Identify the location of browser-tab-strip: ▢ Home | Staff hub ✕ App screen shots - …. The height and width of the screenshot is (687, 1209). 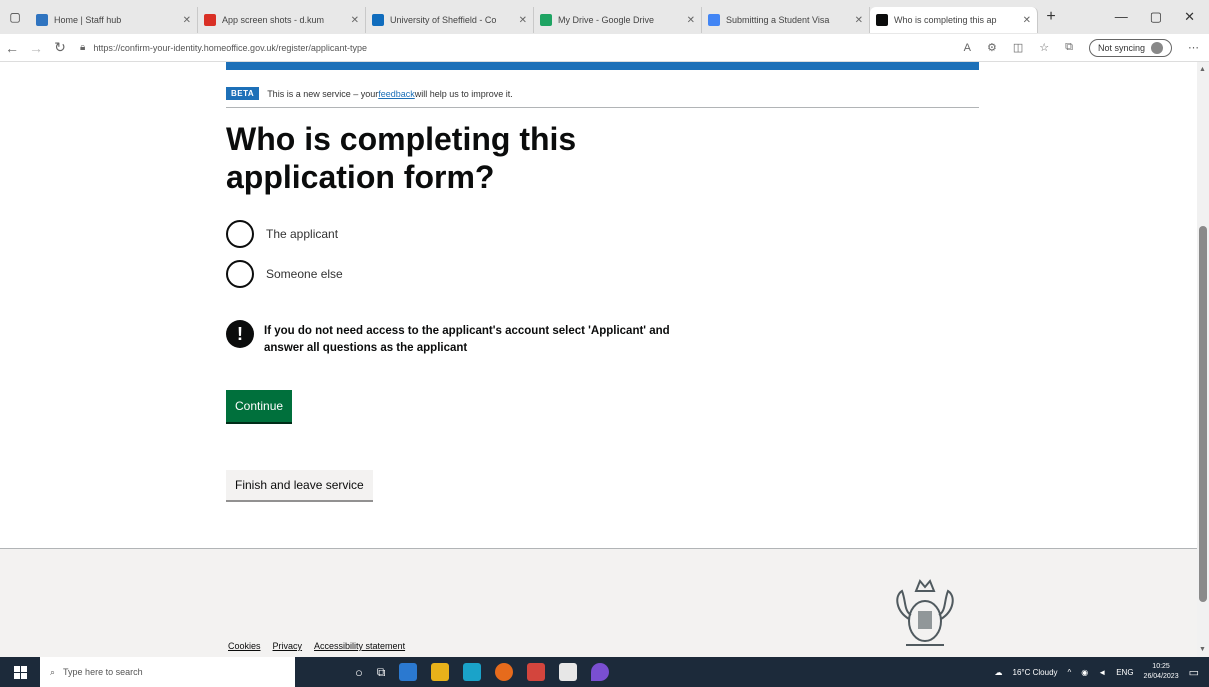
(604, 17).